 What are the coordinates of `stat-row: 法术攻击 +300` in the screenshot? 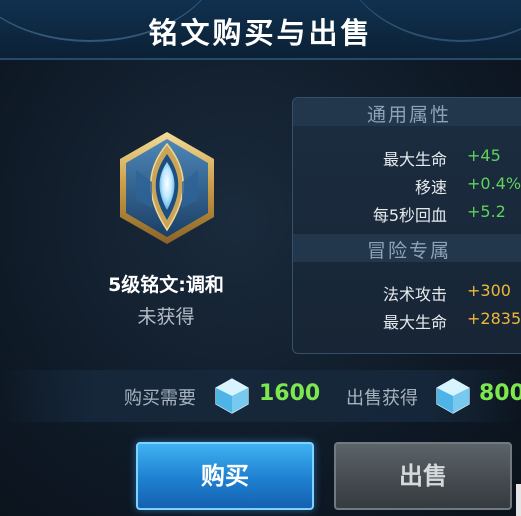 It's located at (407, 293).